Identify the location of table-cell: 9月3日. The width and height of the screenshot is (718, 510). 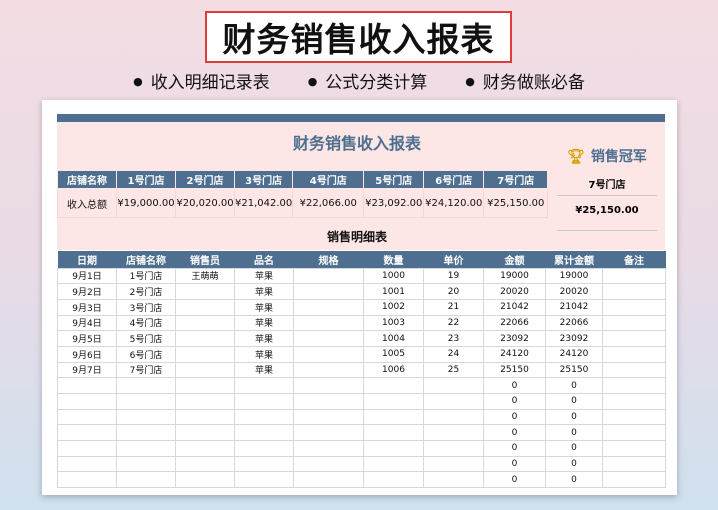
(87, 307).